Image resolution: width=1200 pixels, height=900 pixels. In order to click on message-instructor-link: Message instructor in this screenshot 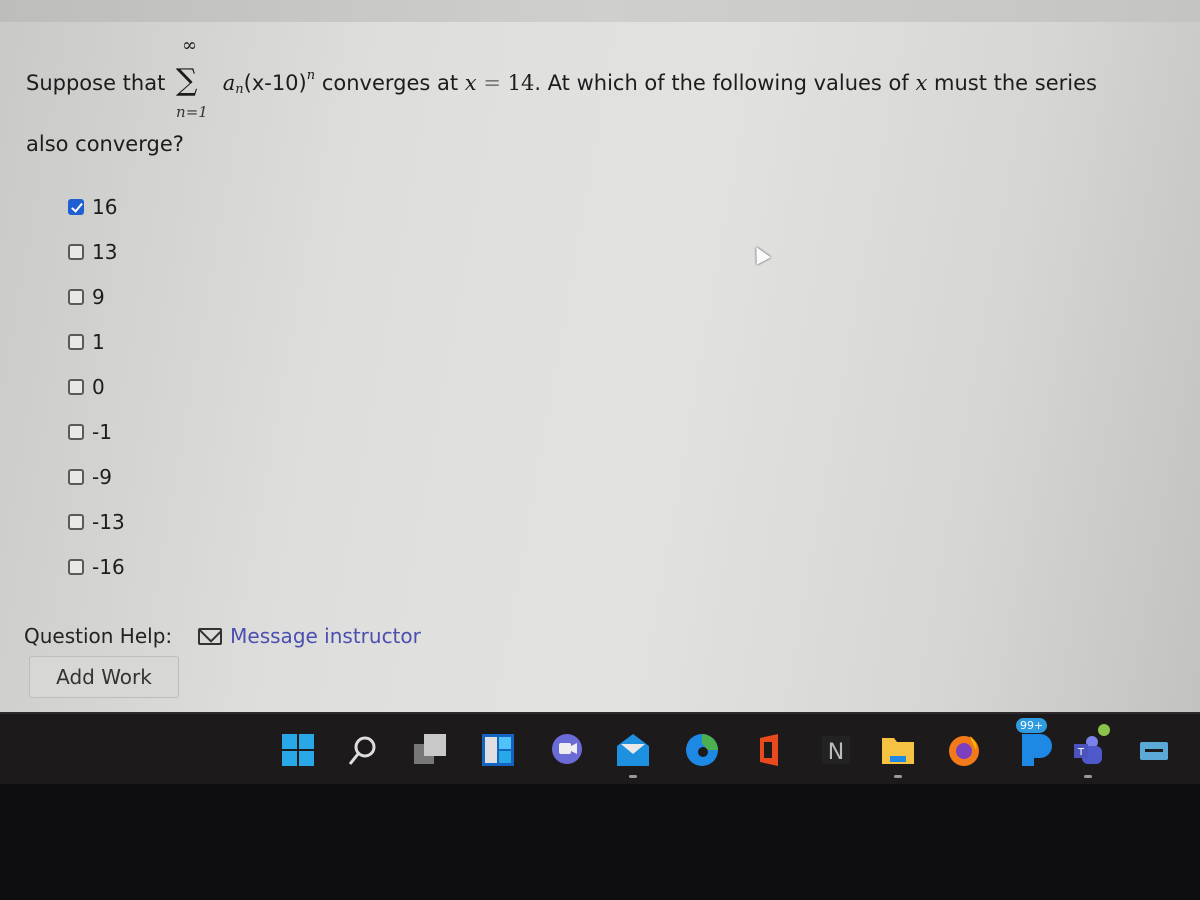, I will do `click(325, 636)`.